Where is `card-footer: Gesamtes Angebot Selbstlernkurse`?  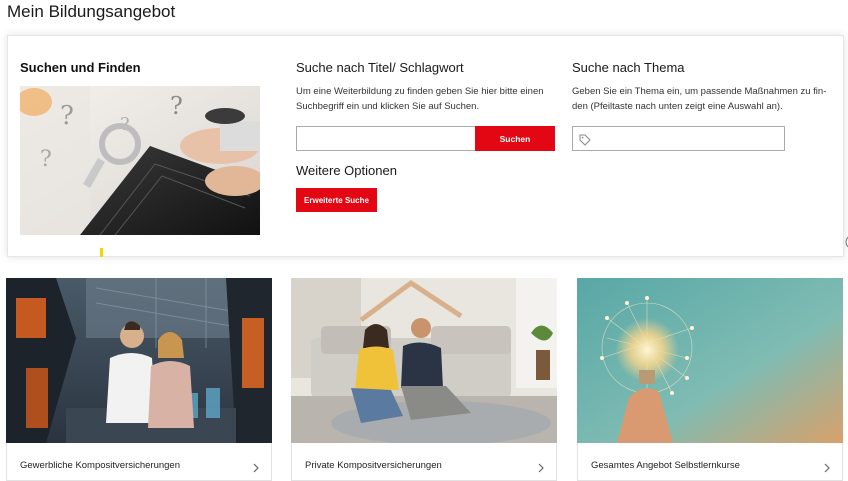 card-footer: Gesamtes Angebot Selbstlernkurse is located at coordinates (710, 462).